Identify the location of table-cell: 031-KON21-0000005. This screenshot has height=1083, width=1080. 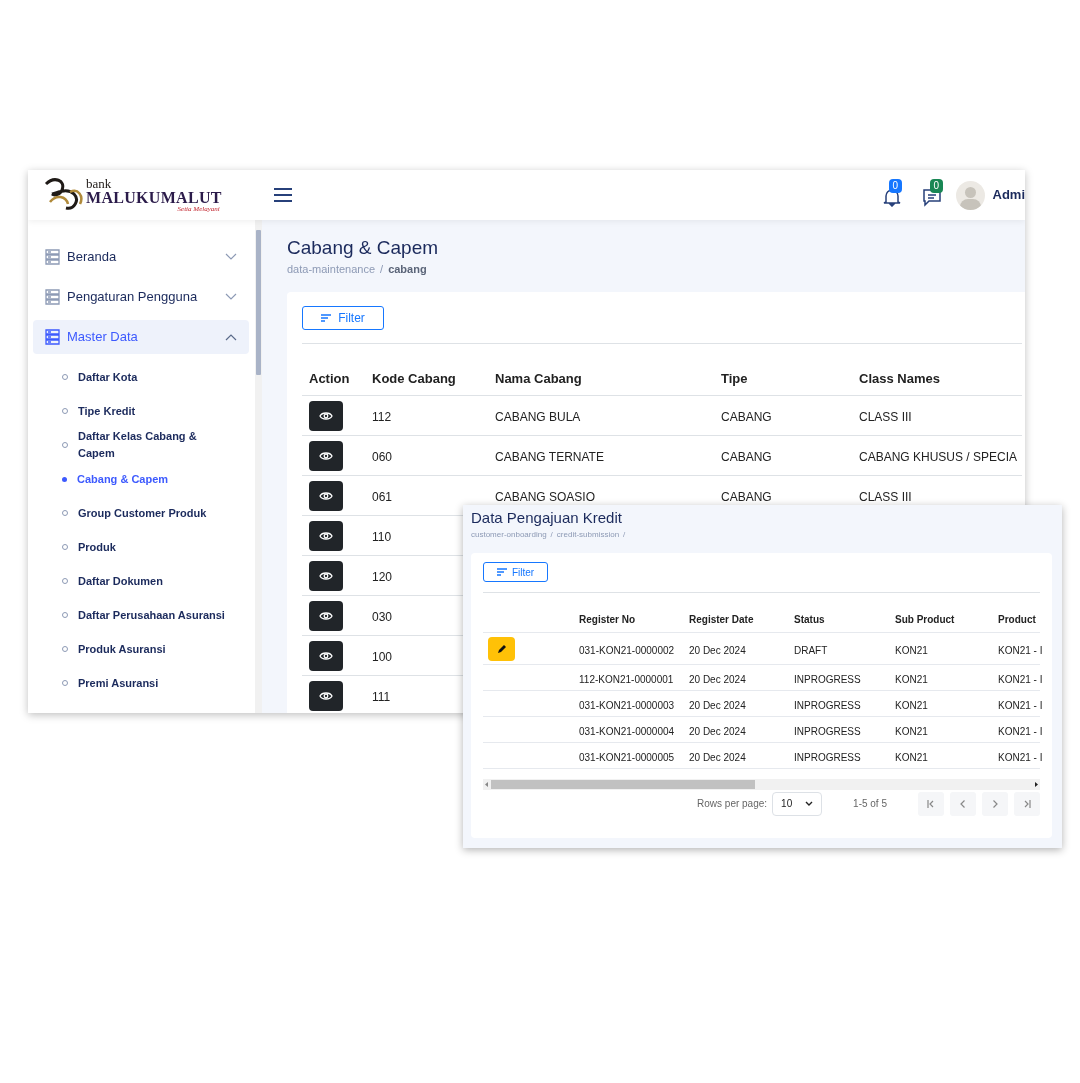
(627, 757).